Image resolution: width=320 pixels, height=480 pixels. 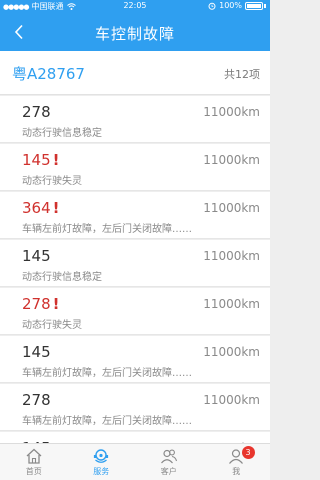 I want to click on fault-code: 145!, so click(x=41, y=160).